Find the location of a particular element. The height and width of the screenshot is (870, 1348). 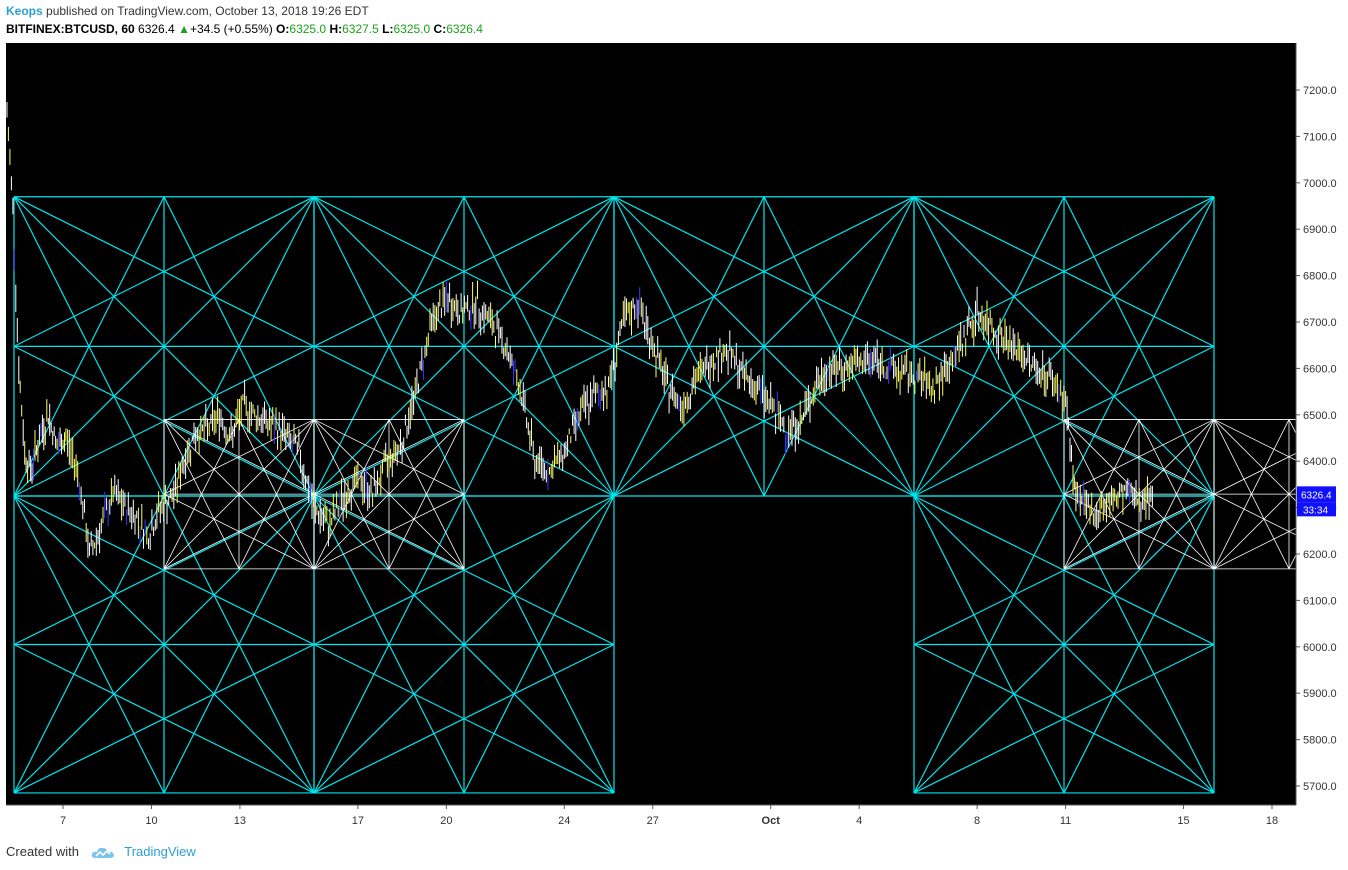

author-link: Keops is located at coordinates (24, 11).